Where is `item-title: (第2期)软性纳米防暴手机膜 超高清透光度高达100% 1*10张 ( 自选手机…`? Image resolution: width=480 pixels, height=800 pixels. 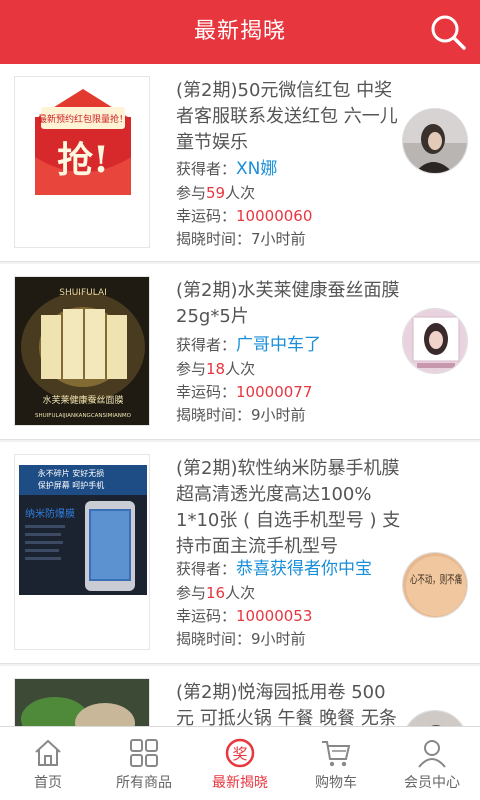 item-title: (第2期)软性纳米防暴手机膜 超高清透光度高达100% 1*10张 ( 自选手机… is located at coordinates (289, 508).